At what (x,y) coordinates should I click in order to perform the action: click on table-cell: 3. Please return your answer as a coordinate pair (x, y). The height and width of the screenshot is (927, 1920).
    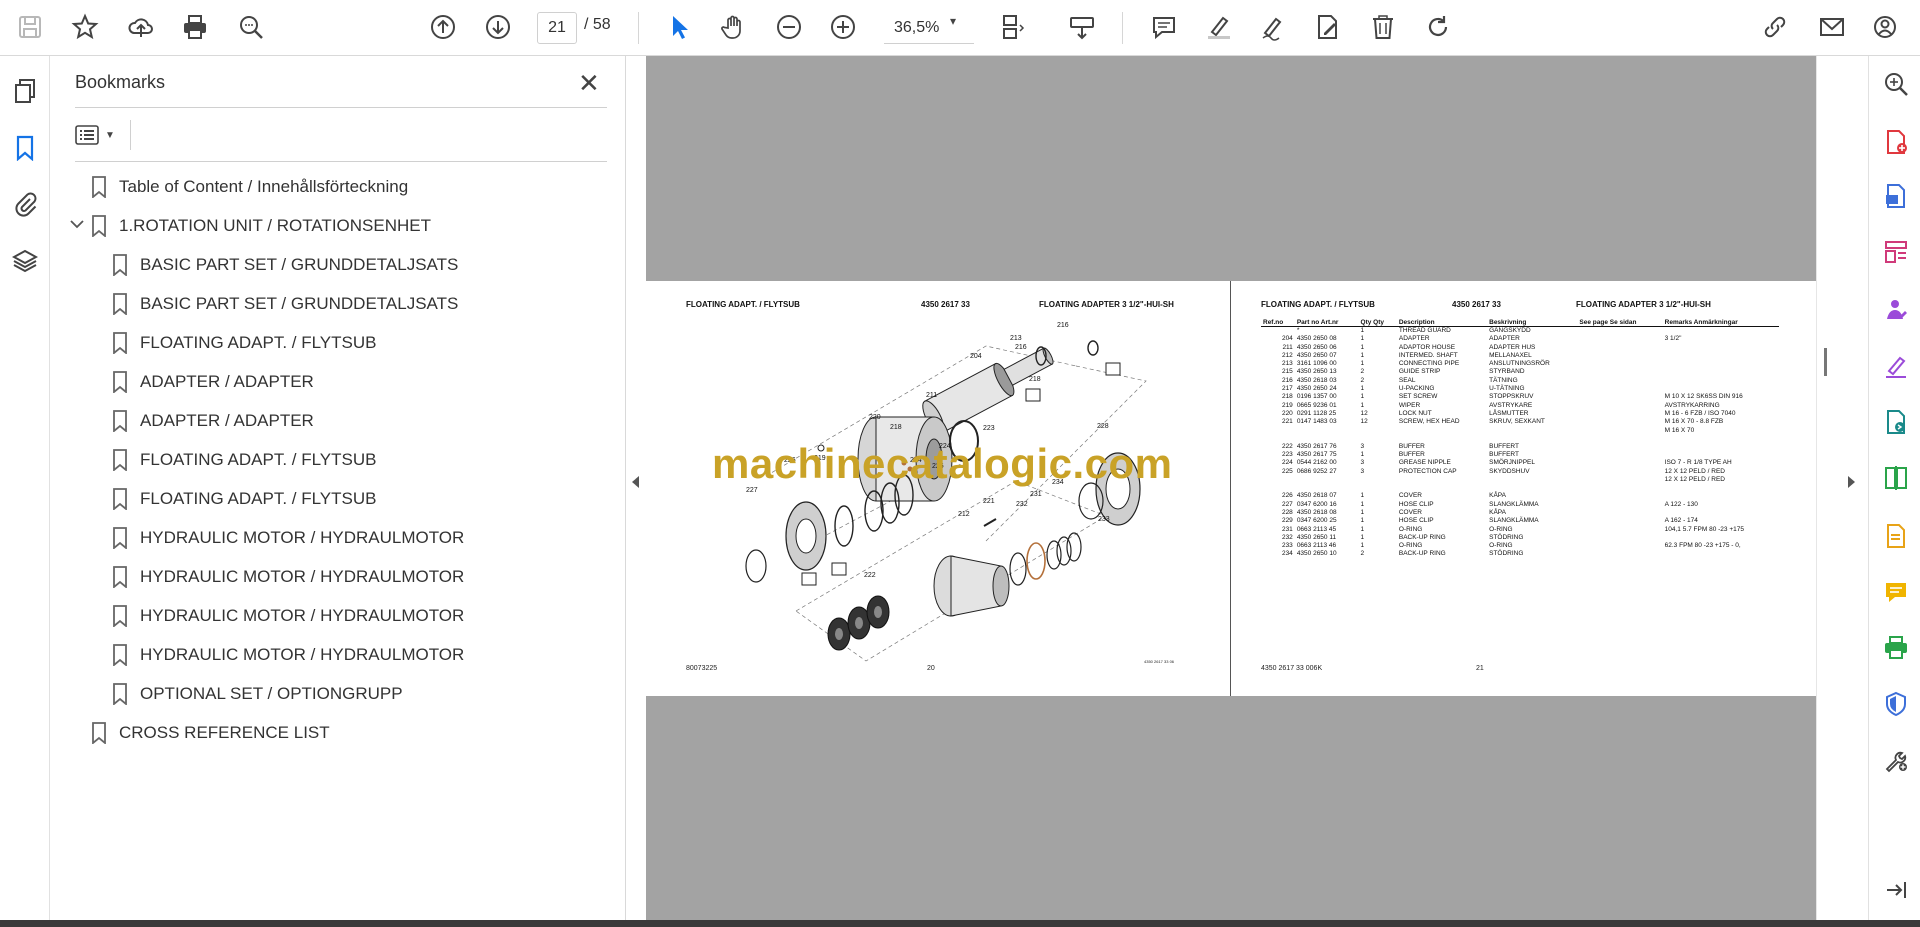
    Looking at the image, I should click on (1362, 471).